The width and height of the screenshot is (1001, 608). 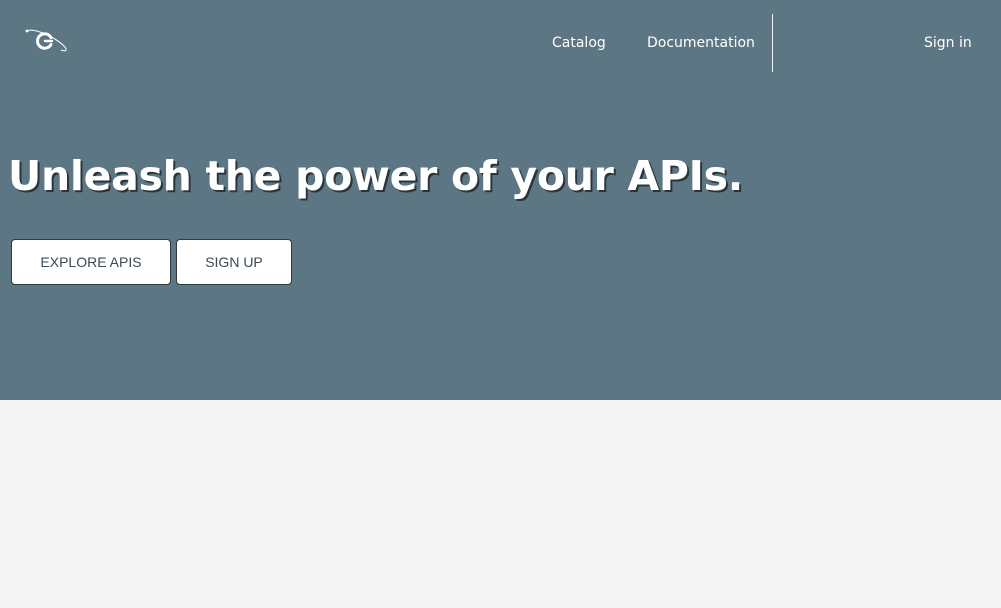 What do you see at coordinates (91, 262) in the screenshot?
I see `explore-apis-button: EXPLORE APIS` at bounding box center [91, 262].